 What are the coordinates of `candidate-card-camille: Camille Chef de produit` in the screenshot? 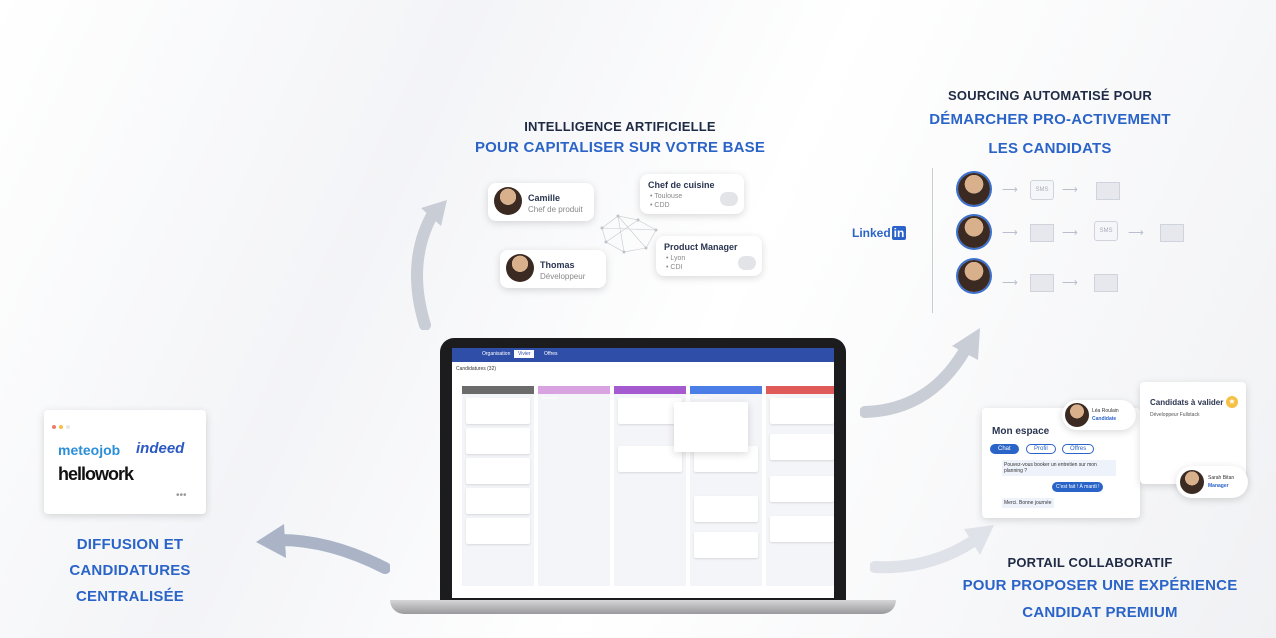 It's located at (541, 202).